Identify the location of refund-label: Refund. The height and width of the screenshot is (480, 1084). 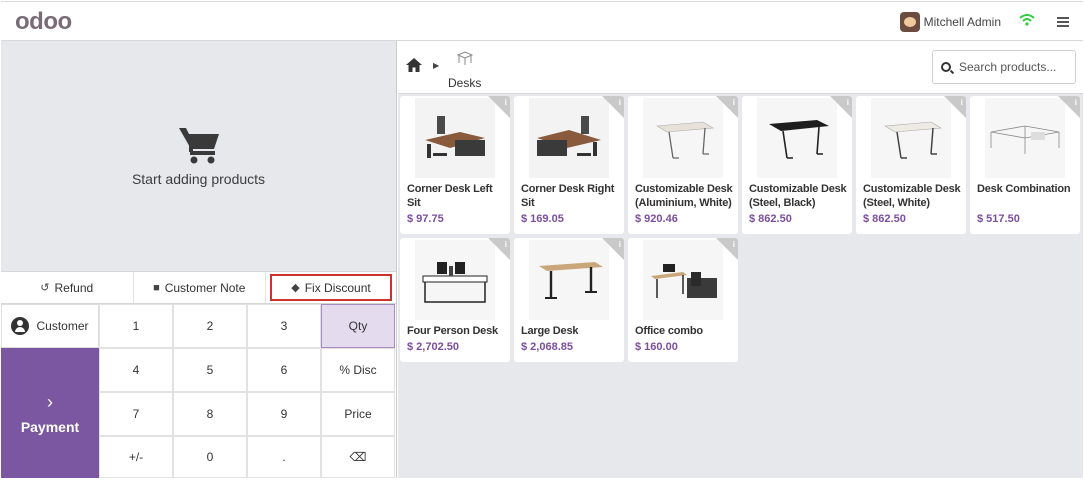
(74, 287).